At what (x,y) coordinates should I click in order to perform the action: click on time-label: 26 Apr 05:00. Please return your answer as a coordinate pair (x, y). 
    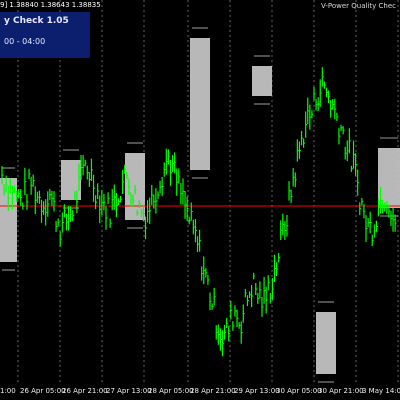
    Looking at the image, I should click on (43, 391).